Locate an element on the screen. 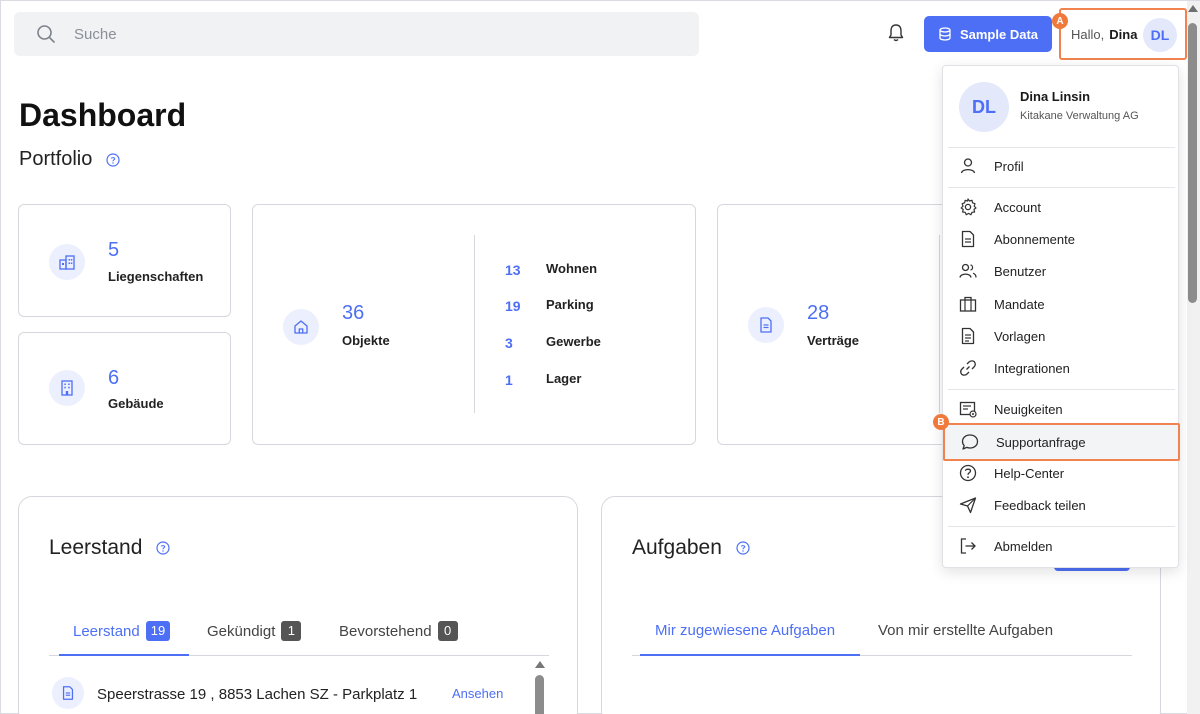 This screenshot has height=714, width=1200. liegenschaften-card: 5 Liegenschaften is located at coordinates (124, 260).